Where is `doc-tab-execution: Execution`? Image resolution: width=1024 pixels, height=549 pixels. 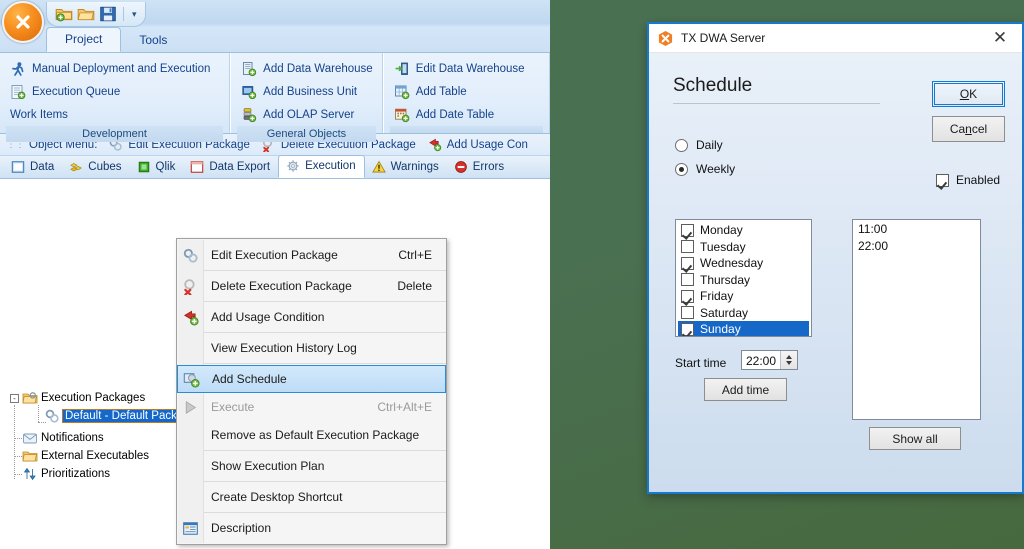 doc-tab-execution: Execution is located at coordinates (321, 166).